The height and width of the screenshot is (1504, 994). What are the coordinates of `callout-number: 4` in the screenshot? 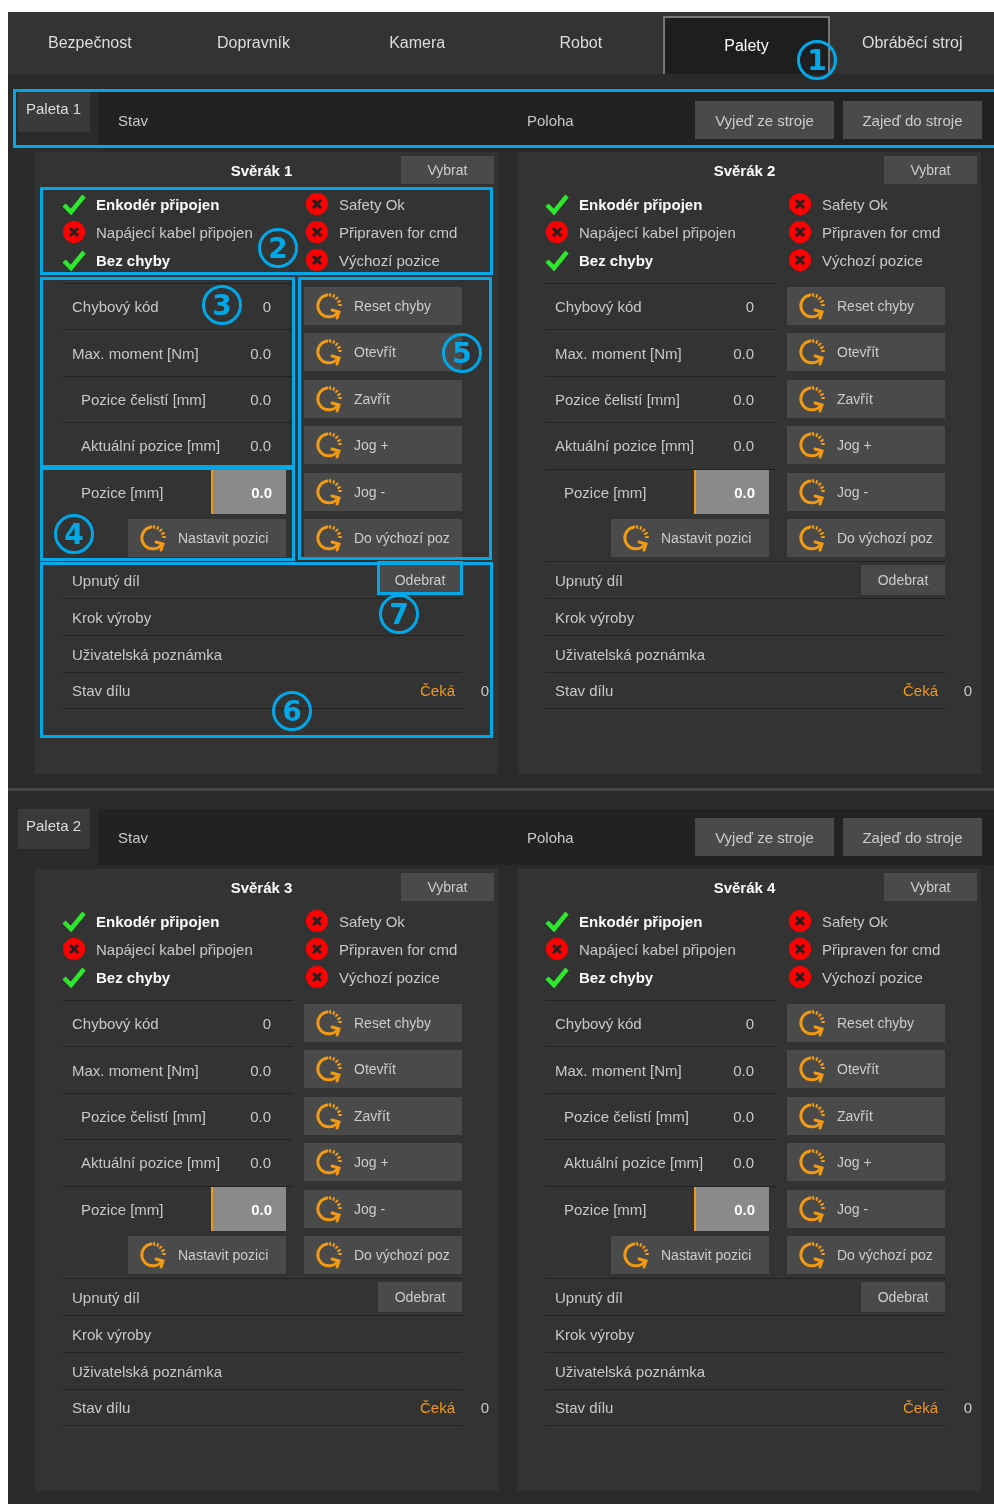 It's located at (74, 534).